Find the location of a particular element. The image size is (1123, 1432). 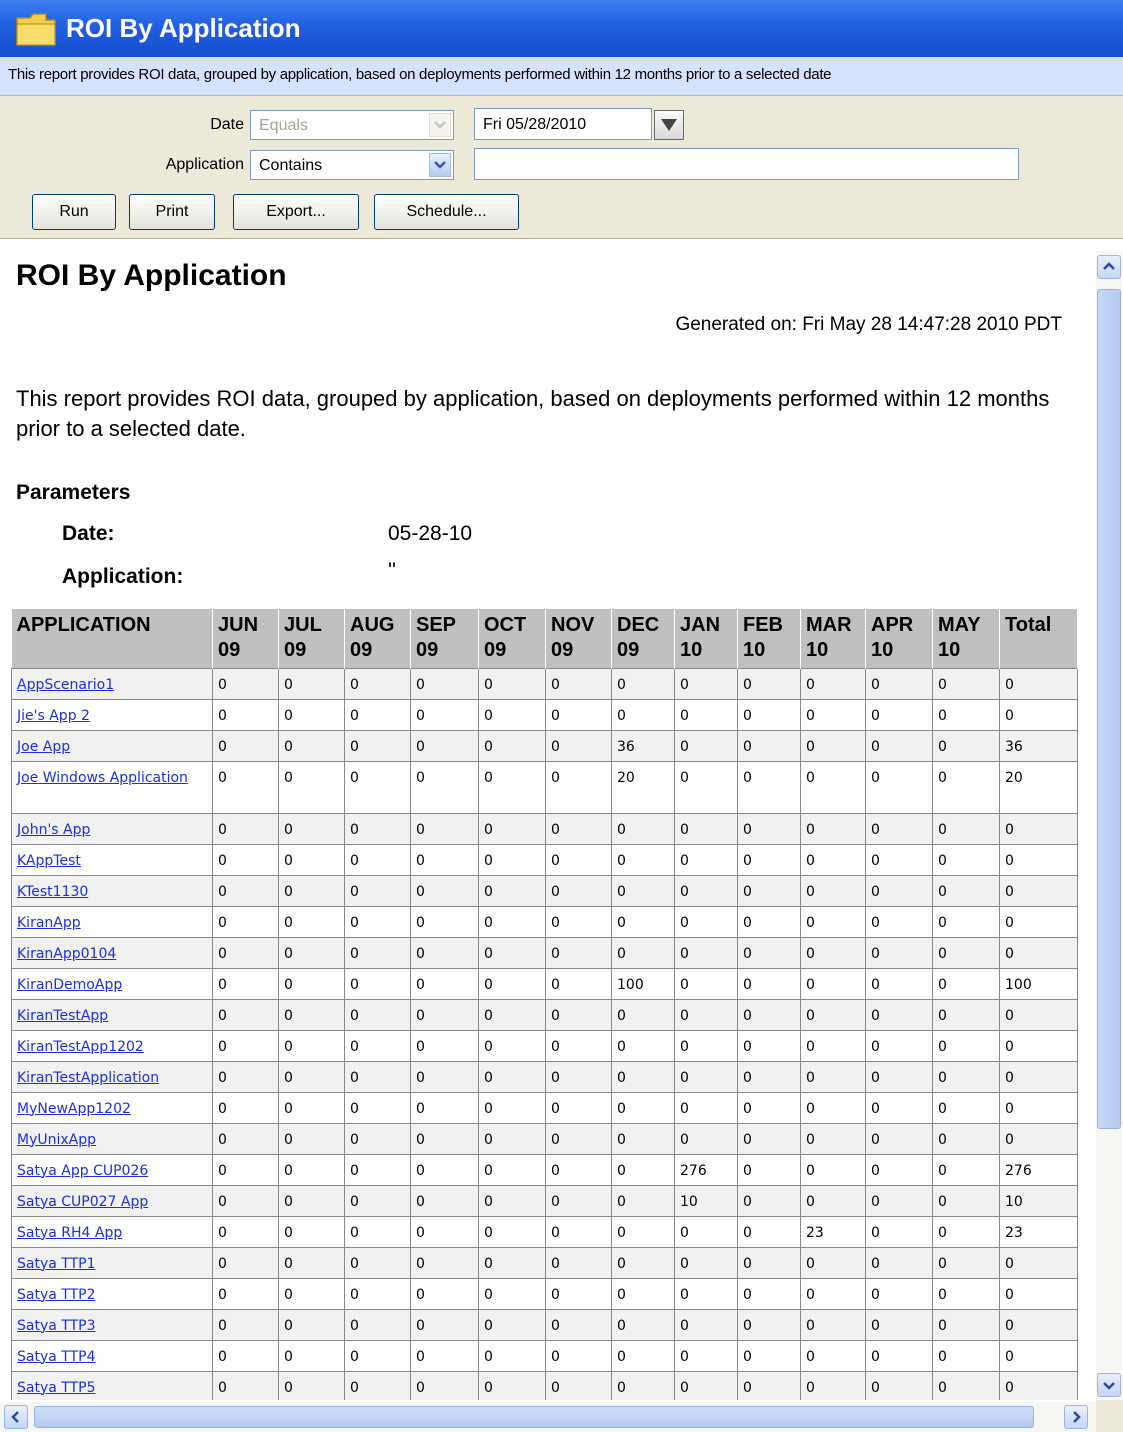

application-link: Satya TTP3 is located at coordinates (56, 1326).